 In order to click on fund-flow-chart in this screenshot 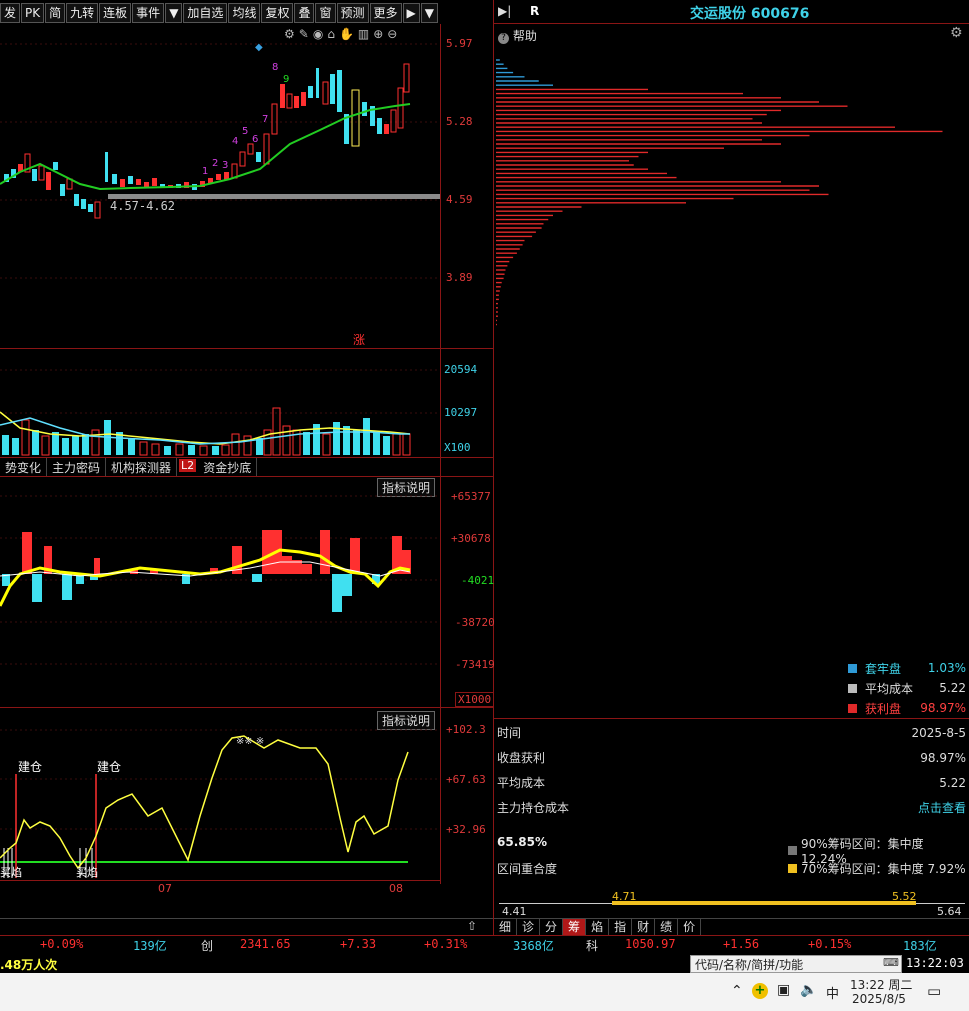, I will do `click(220, 591)`.